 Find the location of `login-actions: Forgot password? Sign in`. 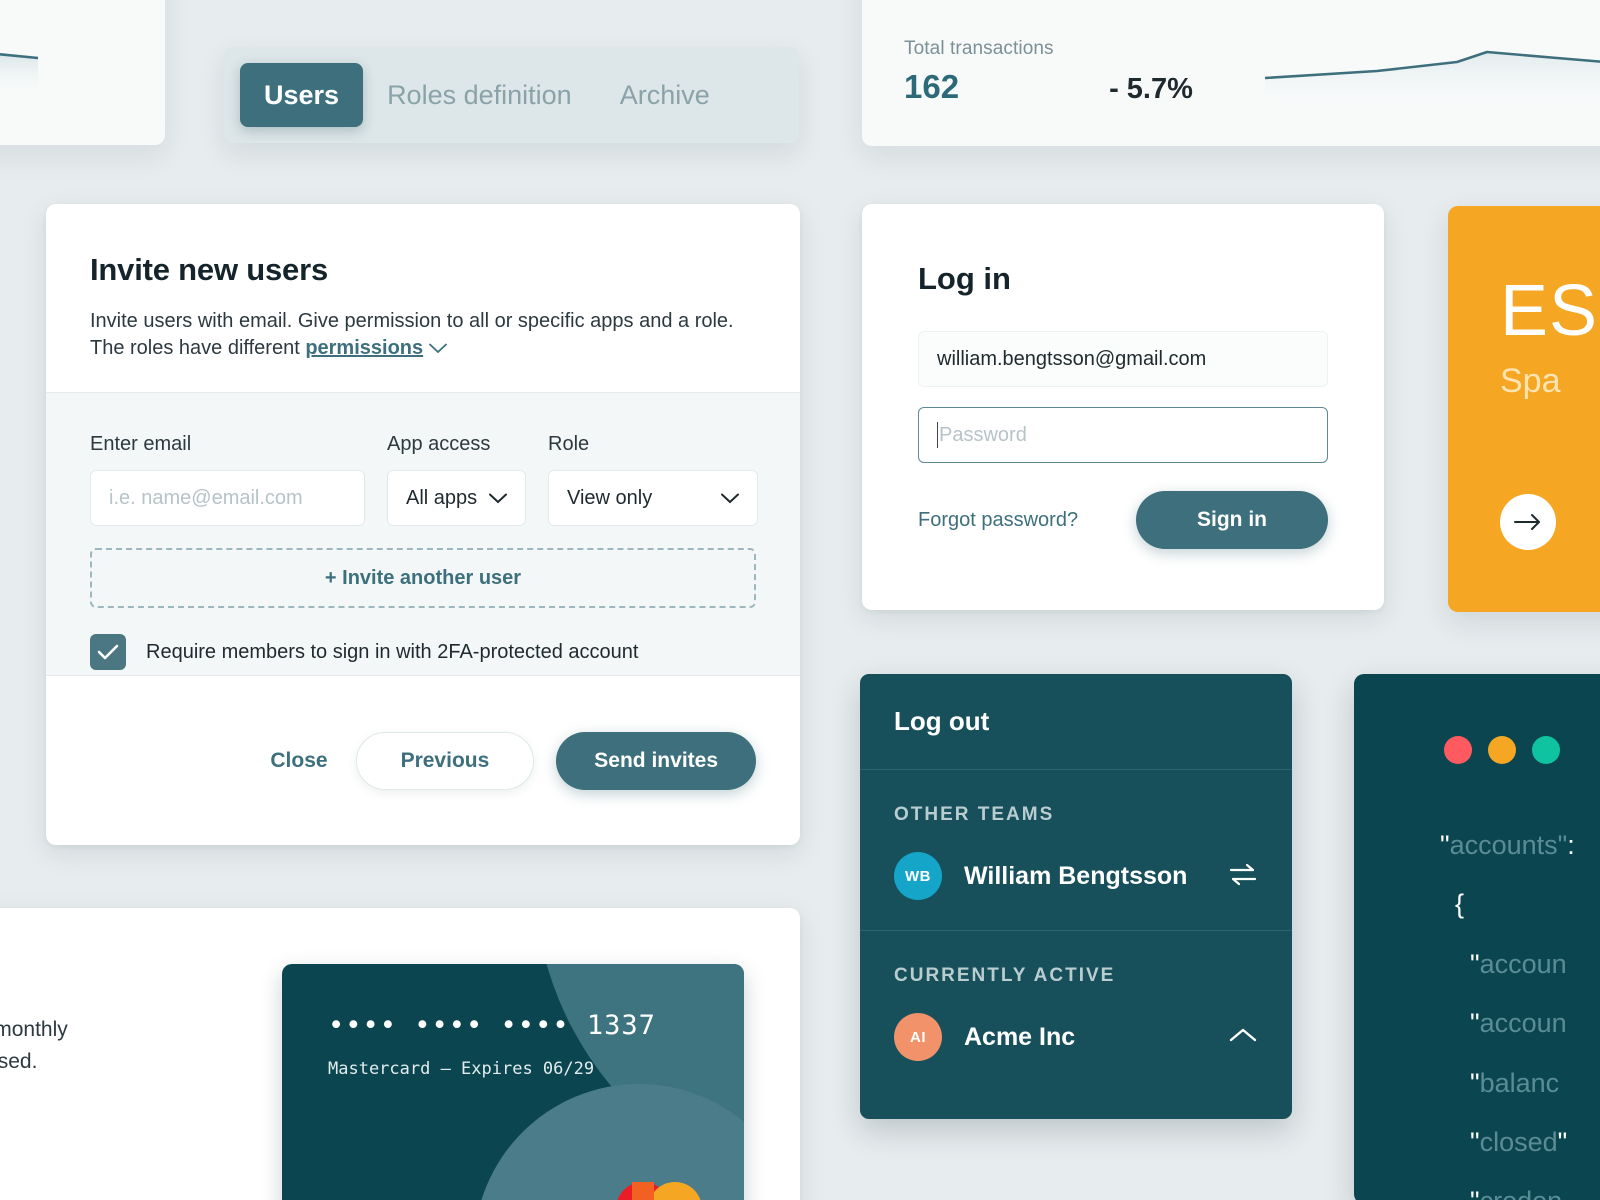

login-actions: Forgot password? Sign in is located at coordinates (1123, 520).